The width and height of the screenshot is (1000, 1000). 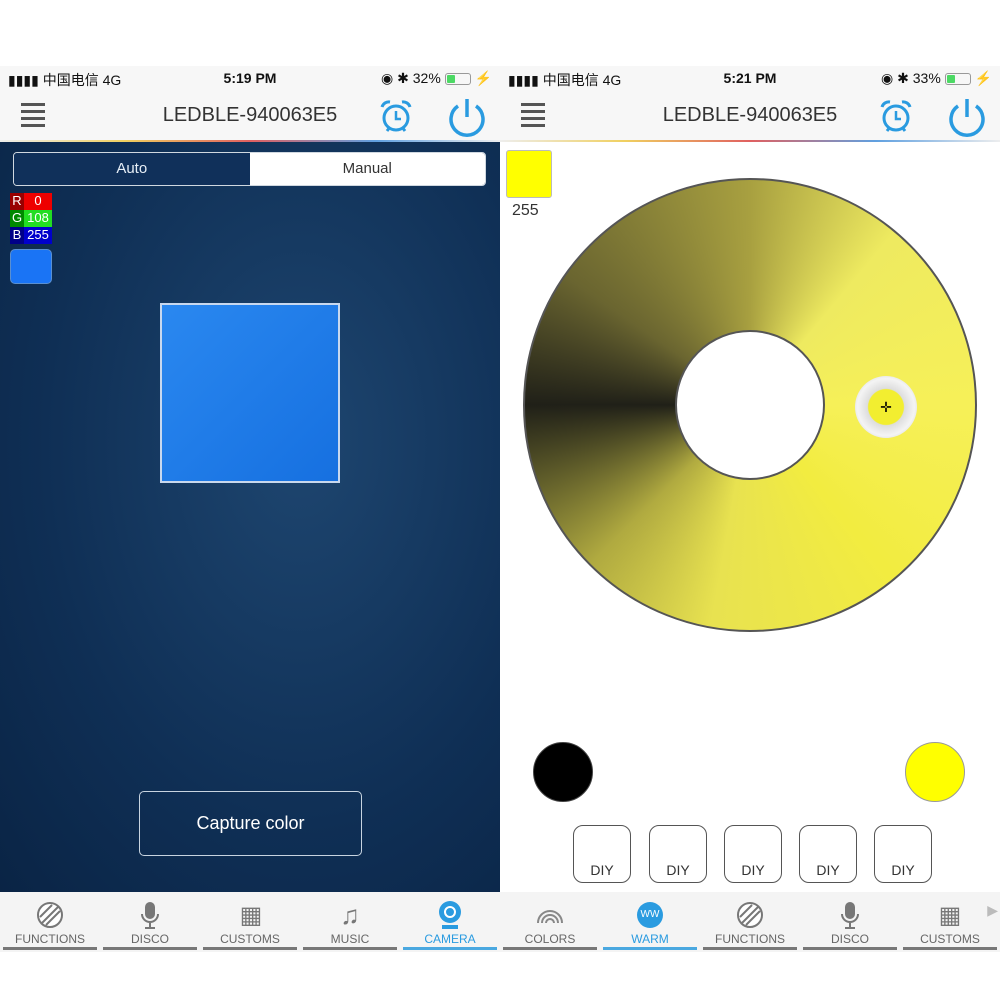 What do you see at coordinates (250, 393) in the screenshot?
I see `capture-target-square` at bounding box center [250, 393].